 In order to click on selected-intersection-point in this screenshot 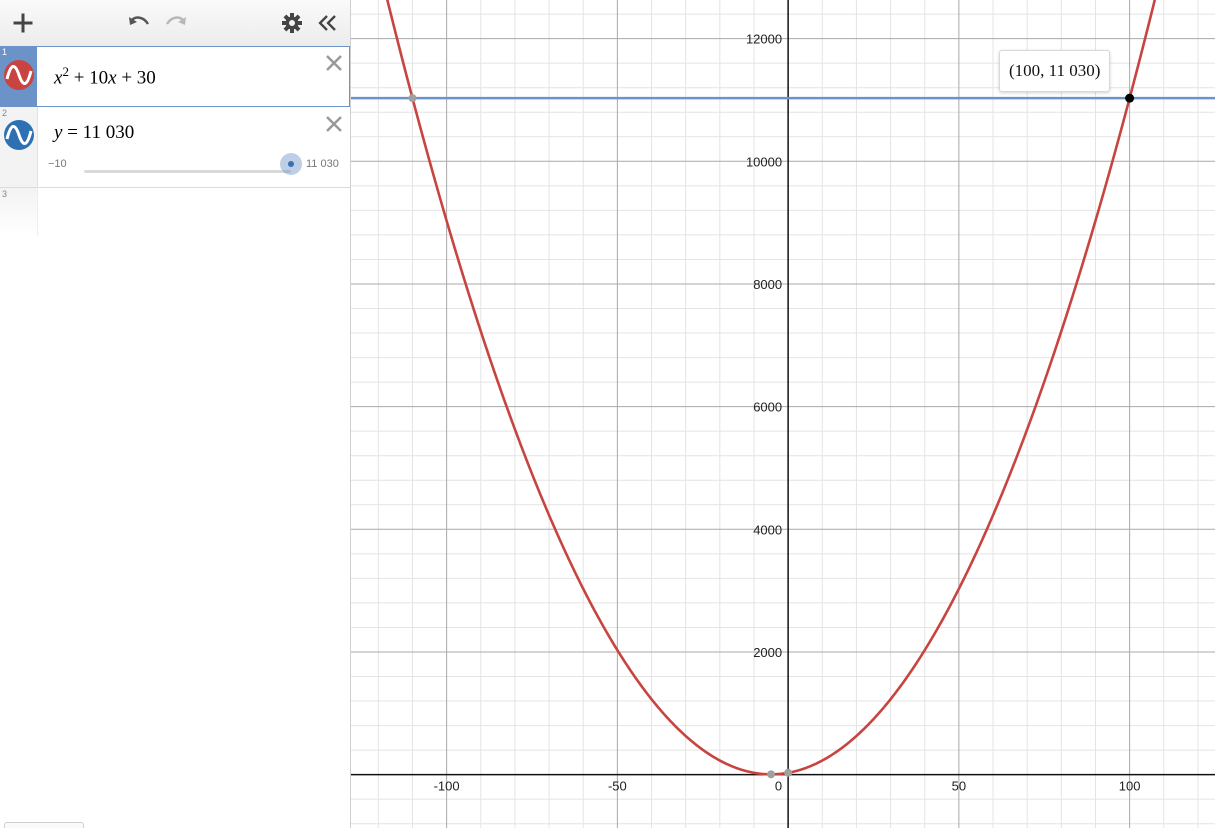, I will do `click(1130, 98)`.